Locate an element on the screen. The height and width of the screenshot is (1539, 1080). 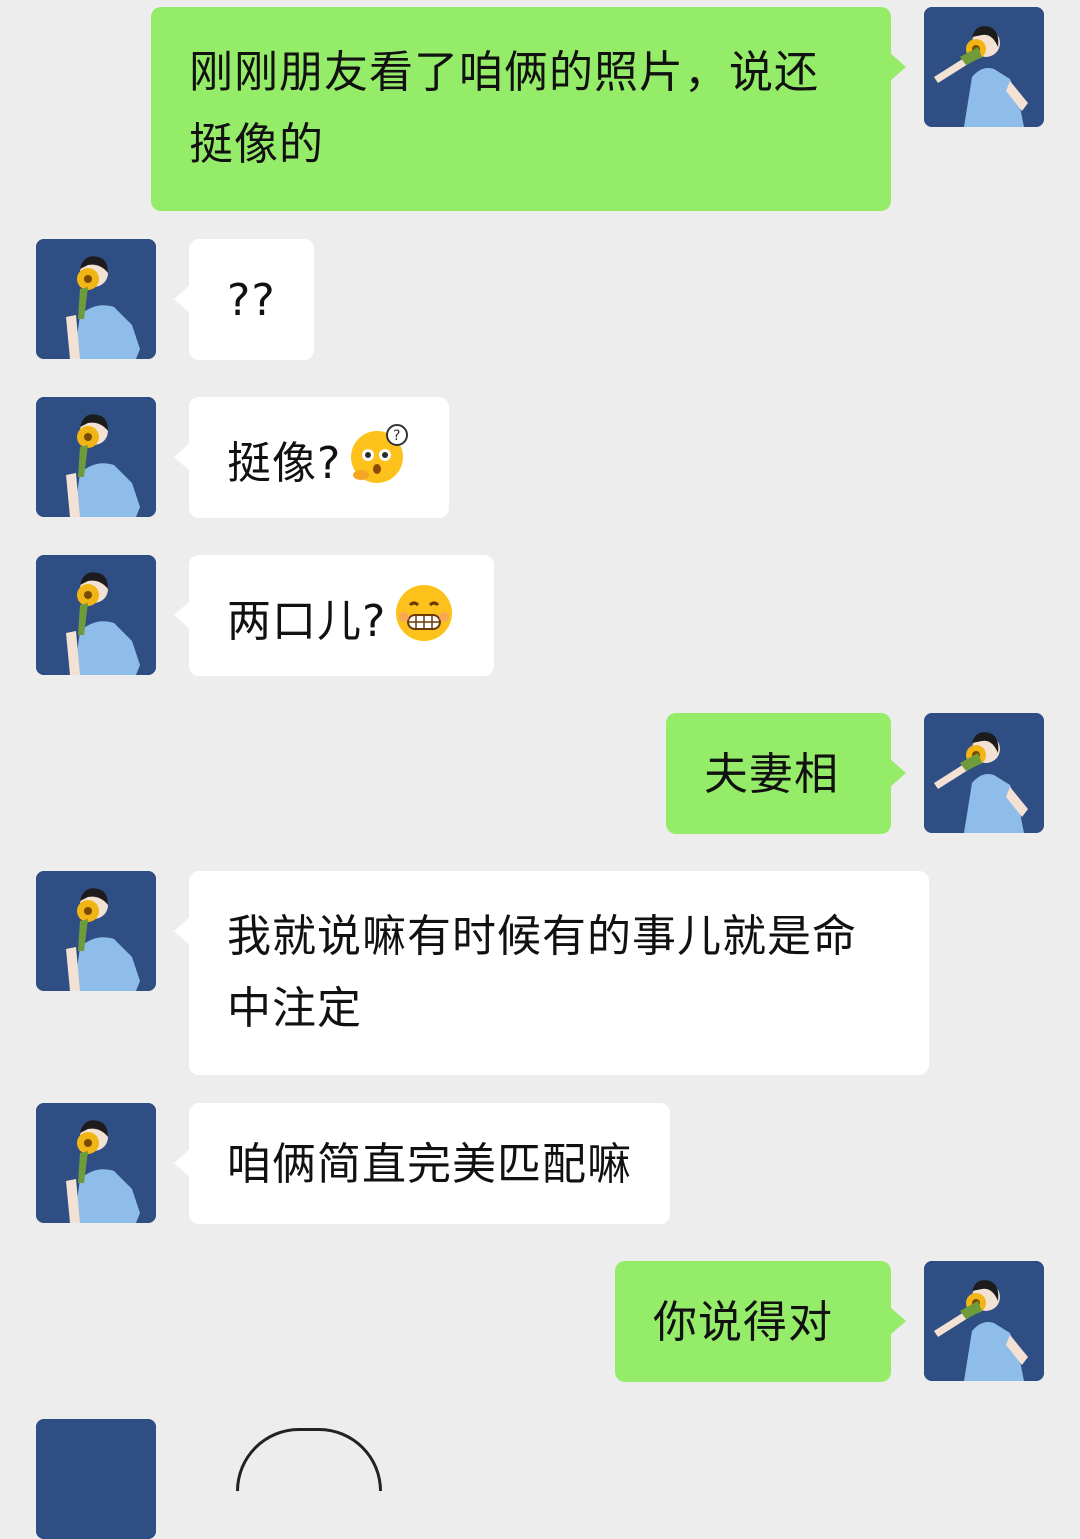
message-bubble-incoming: 挺像? ? is located at coordinates (311, 457).